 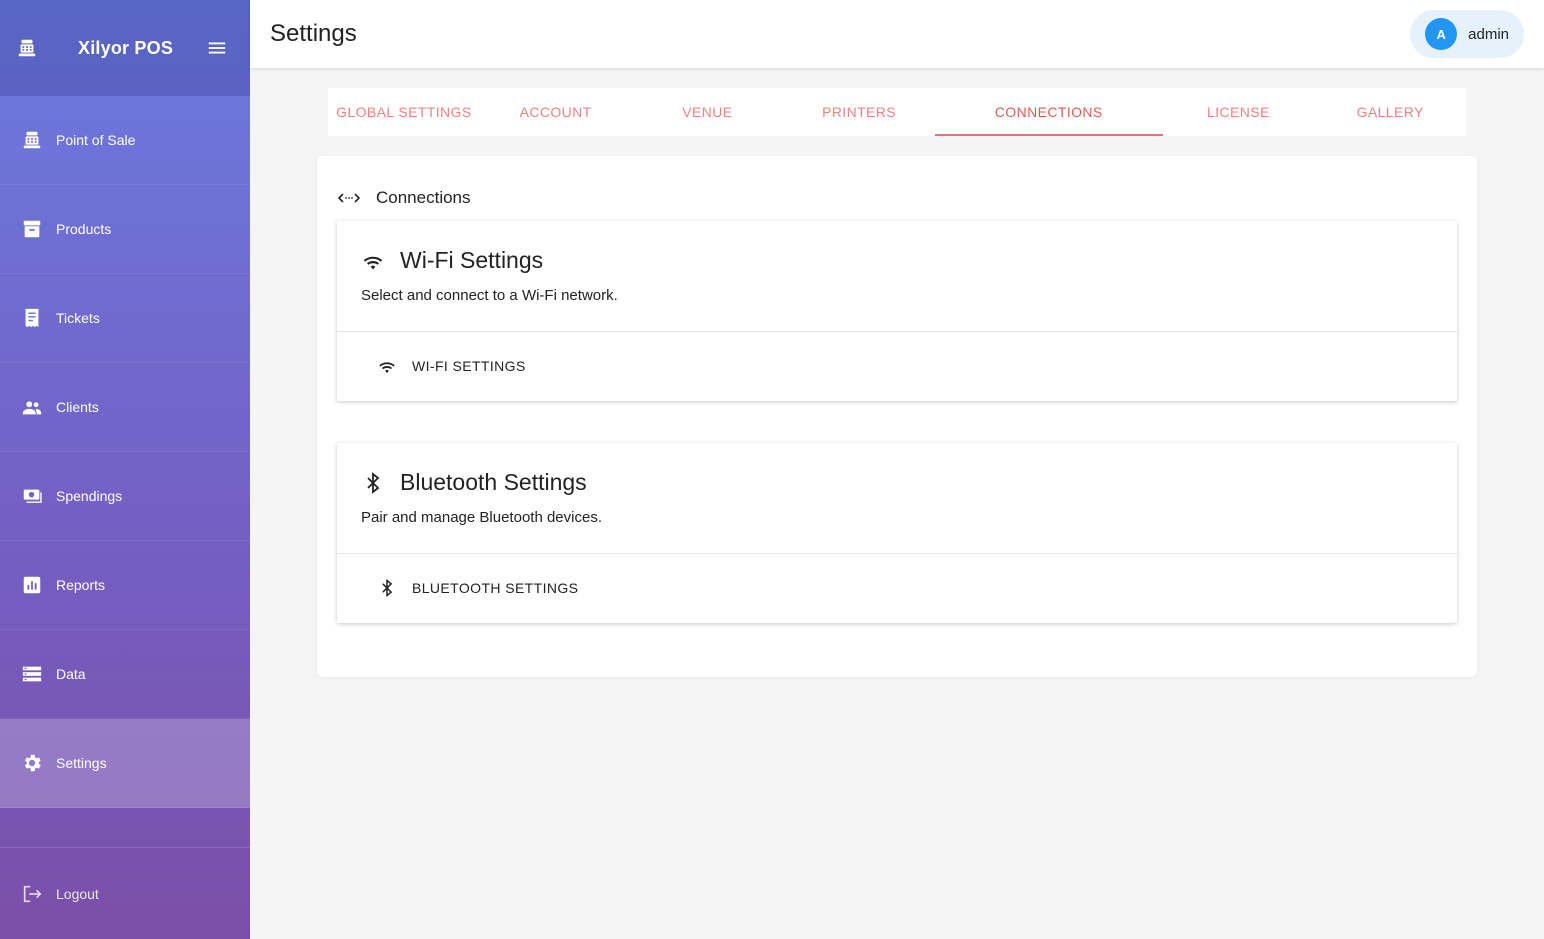 I want to click on card-title: Bluetooth Settings, so click(x=493, y=482).